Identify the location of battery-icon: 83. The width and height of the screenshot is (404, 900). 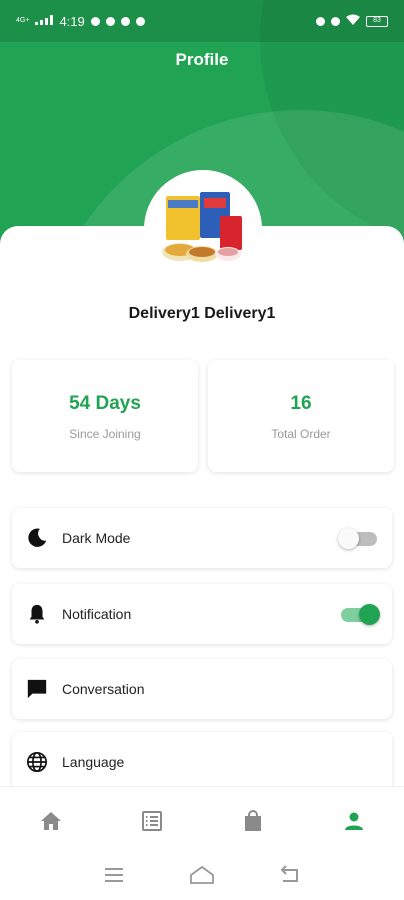
(377, 21).